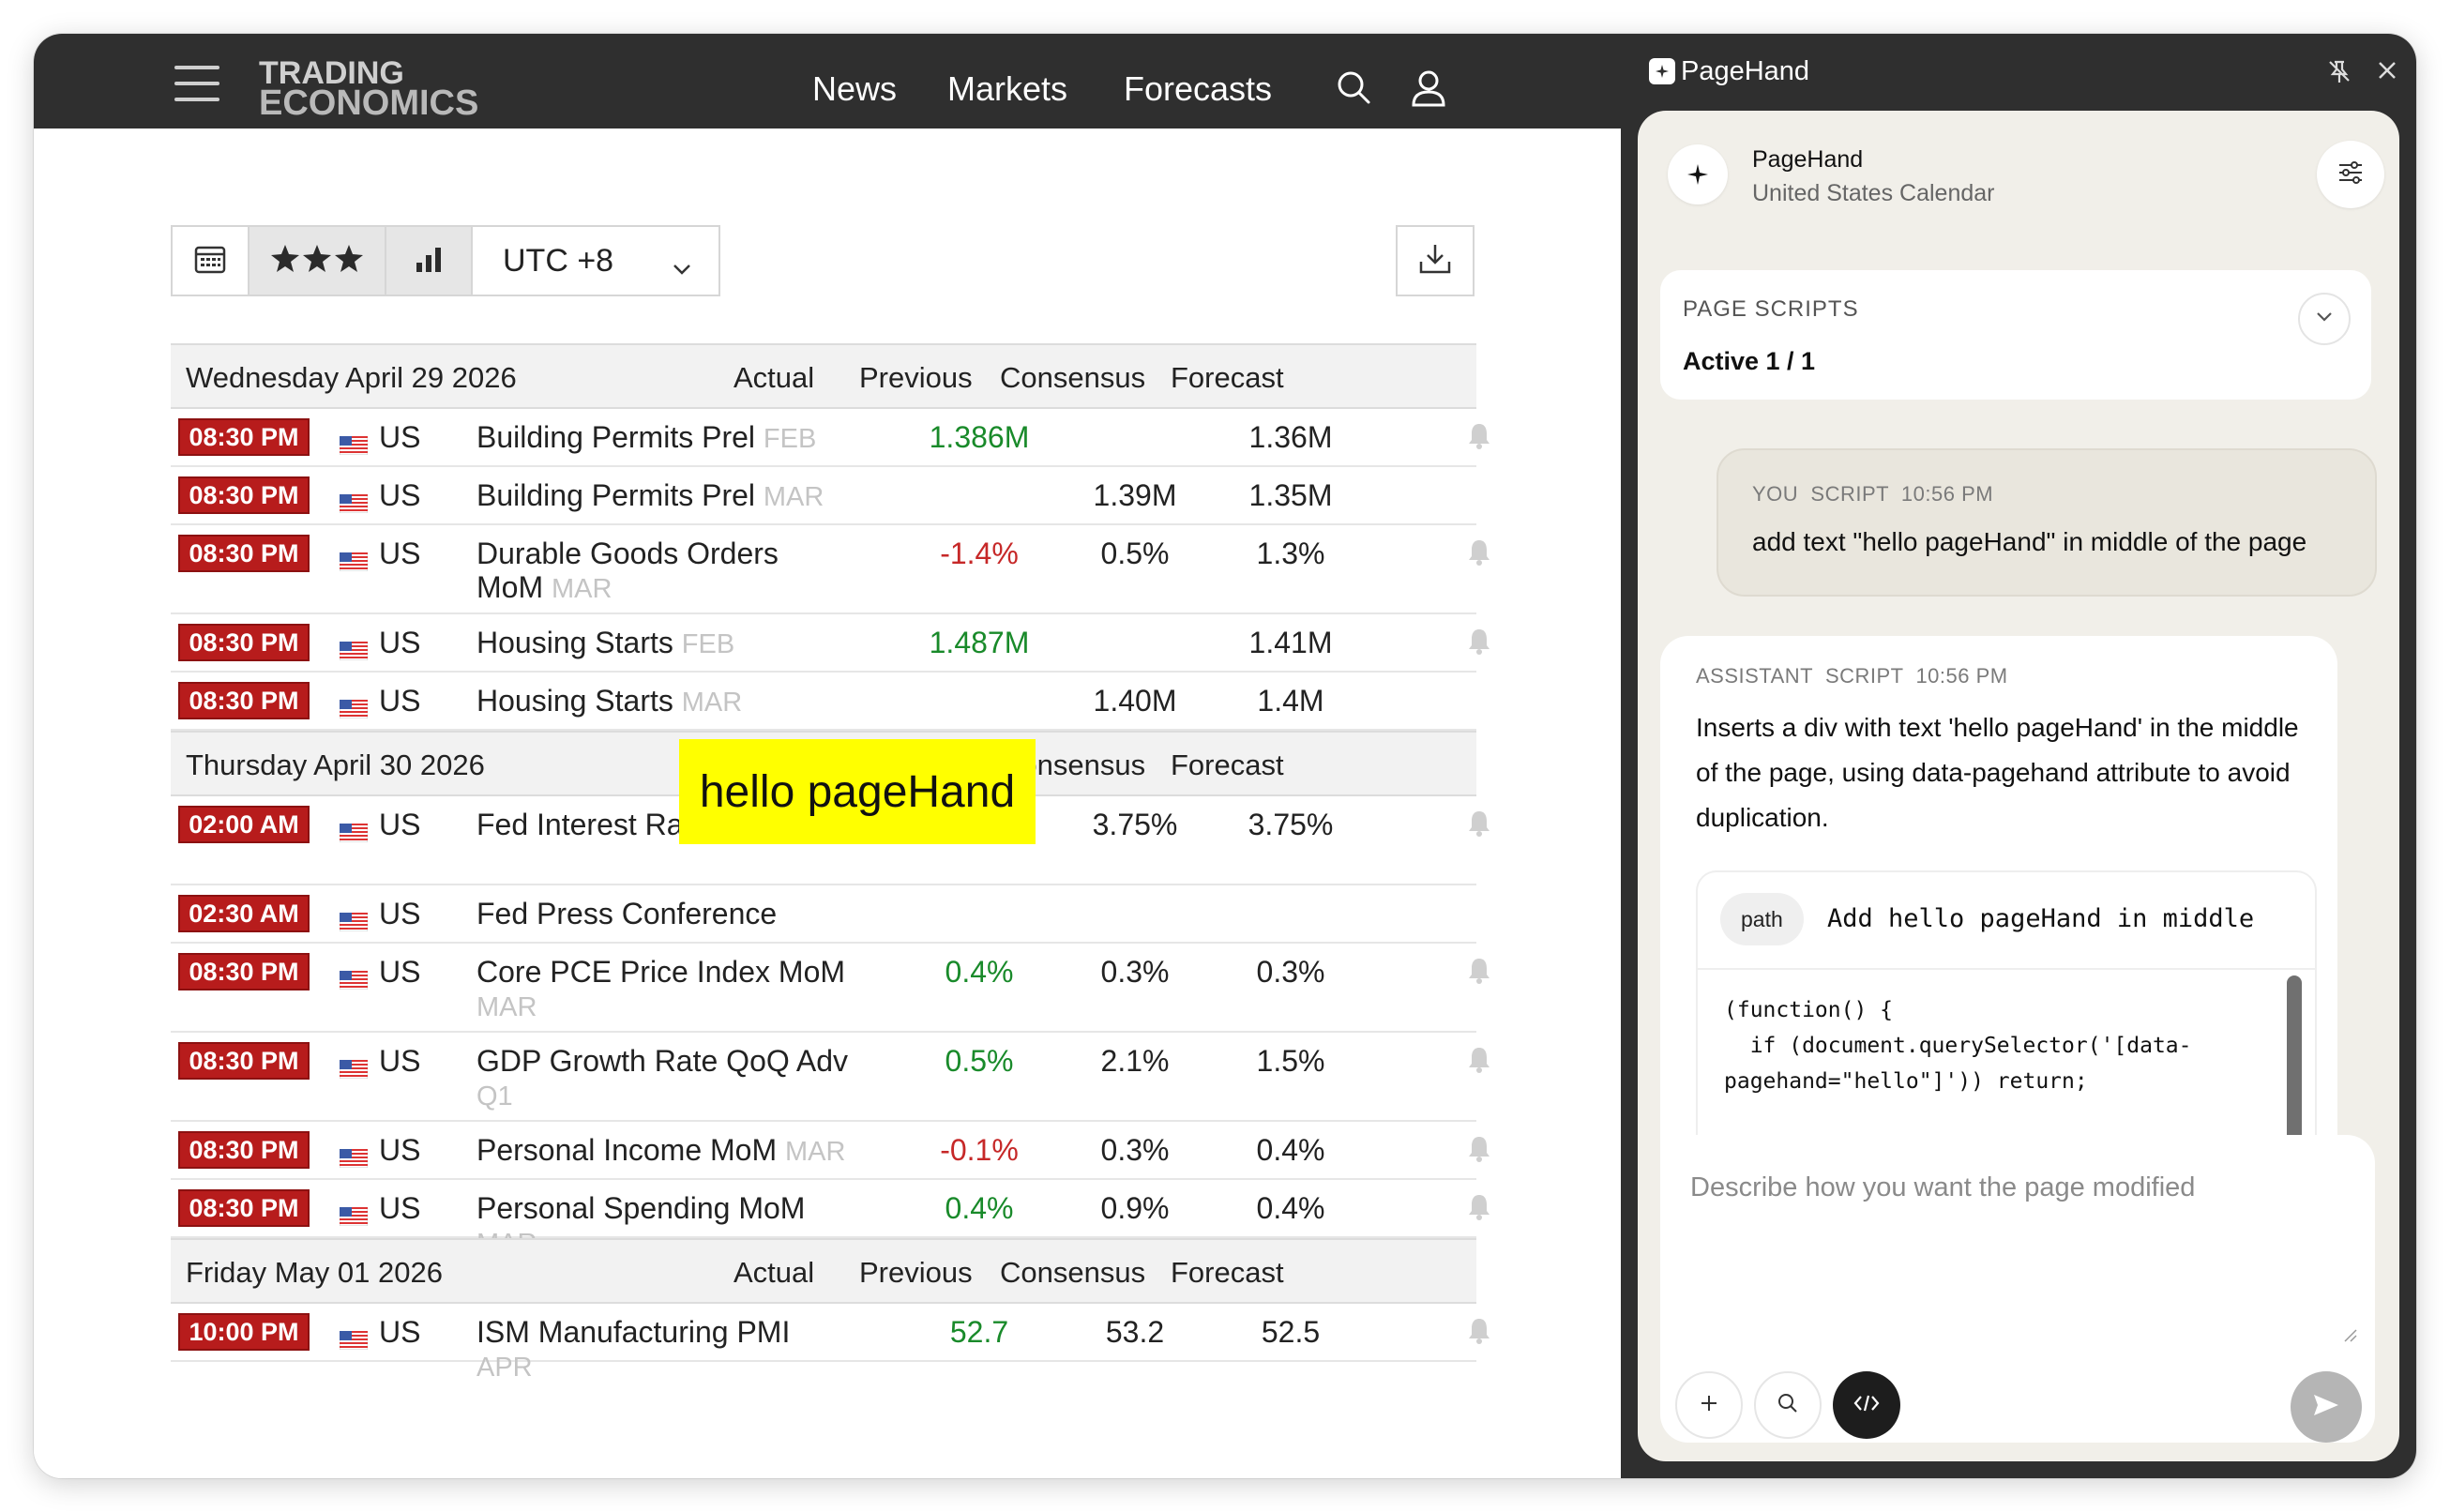 The width and height of the screenshot is (2450, 1512). What do you see at coordinates (664, 1151) in the screenshot?
I see `event-name: Personal Income MoM MAR` at bounding box center [664, 1151].